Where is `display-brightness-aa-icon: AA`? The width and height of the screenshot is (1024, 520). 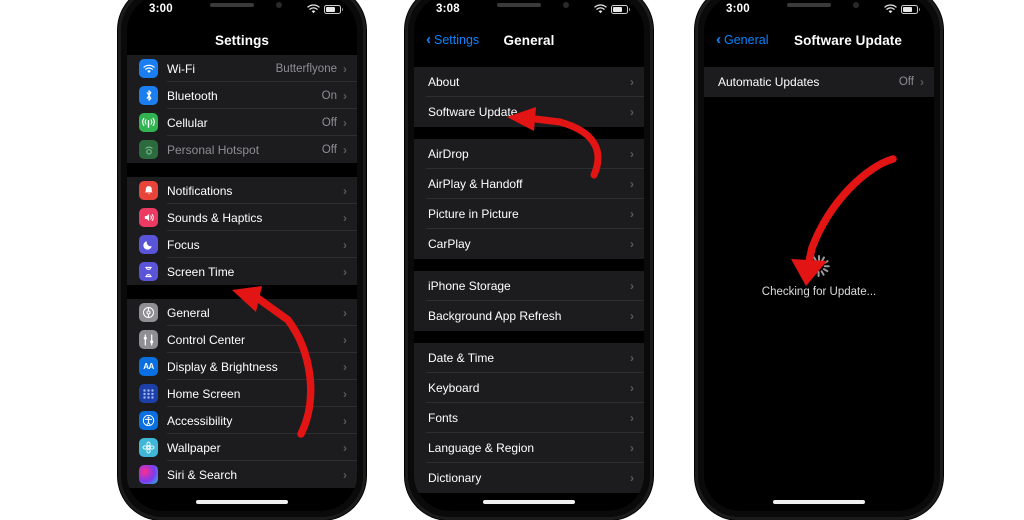
display-brightness-aa-icon: AA is located at coordinates (148, 366).